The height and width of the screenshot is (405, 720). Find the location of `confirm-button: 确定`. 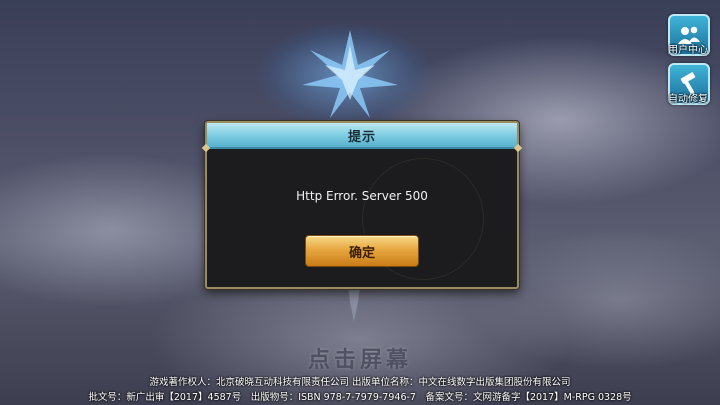

confirm-button: 确定 is located at coordinates (362, 251).